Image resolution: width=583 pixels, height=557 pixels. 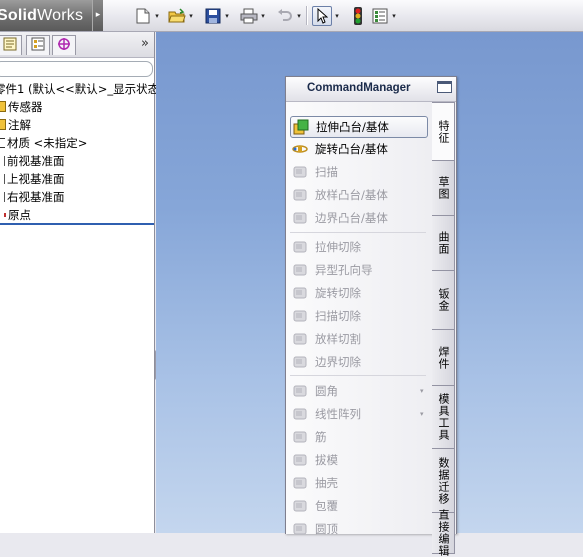 What do you see at coordinates (359, 529) in the screenshot?
I see `command-dome: 圆顶` at bounding box center [359, 529].